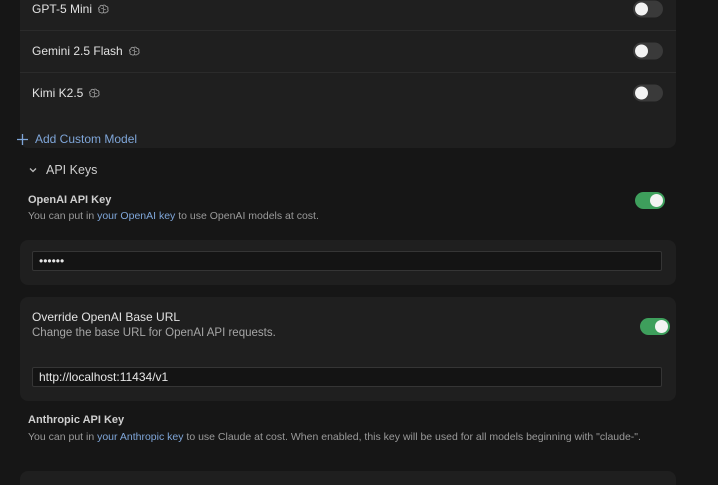 The height and width of the screenshot is (485, 718). What do you see at coordinates (136, 216) in the screenshot?
I see `openai-key-link: your OpenAI key` at bounding box center [136, 216].